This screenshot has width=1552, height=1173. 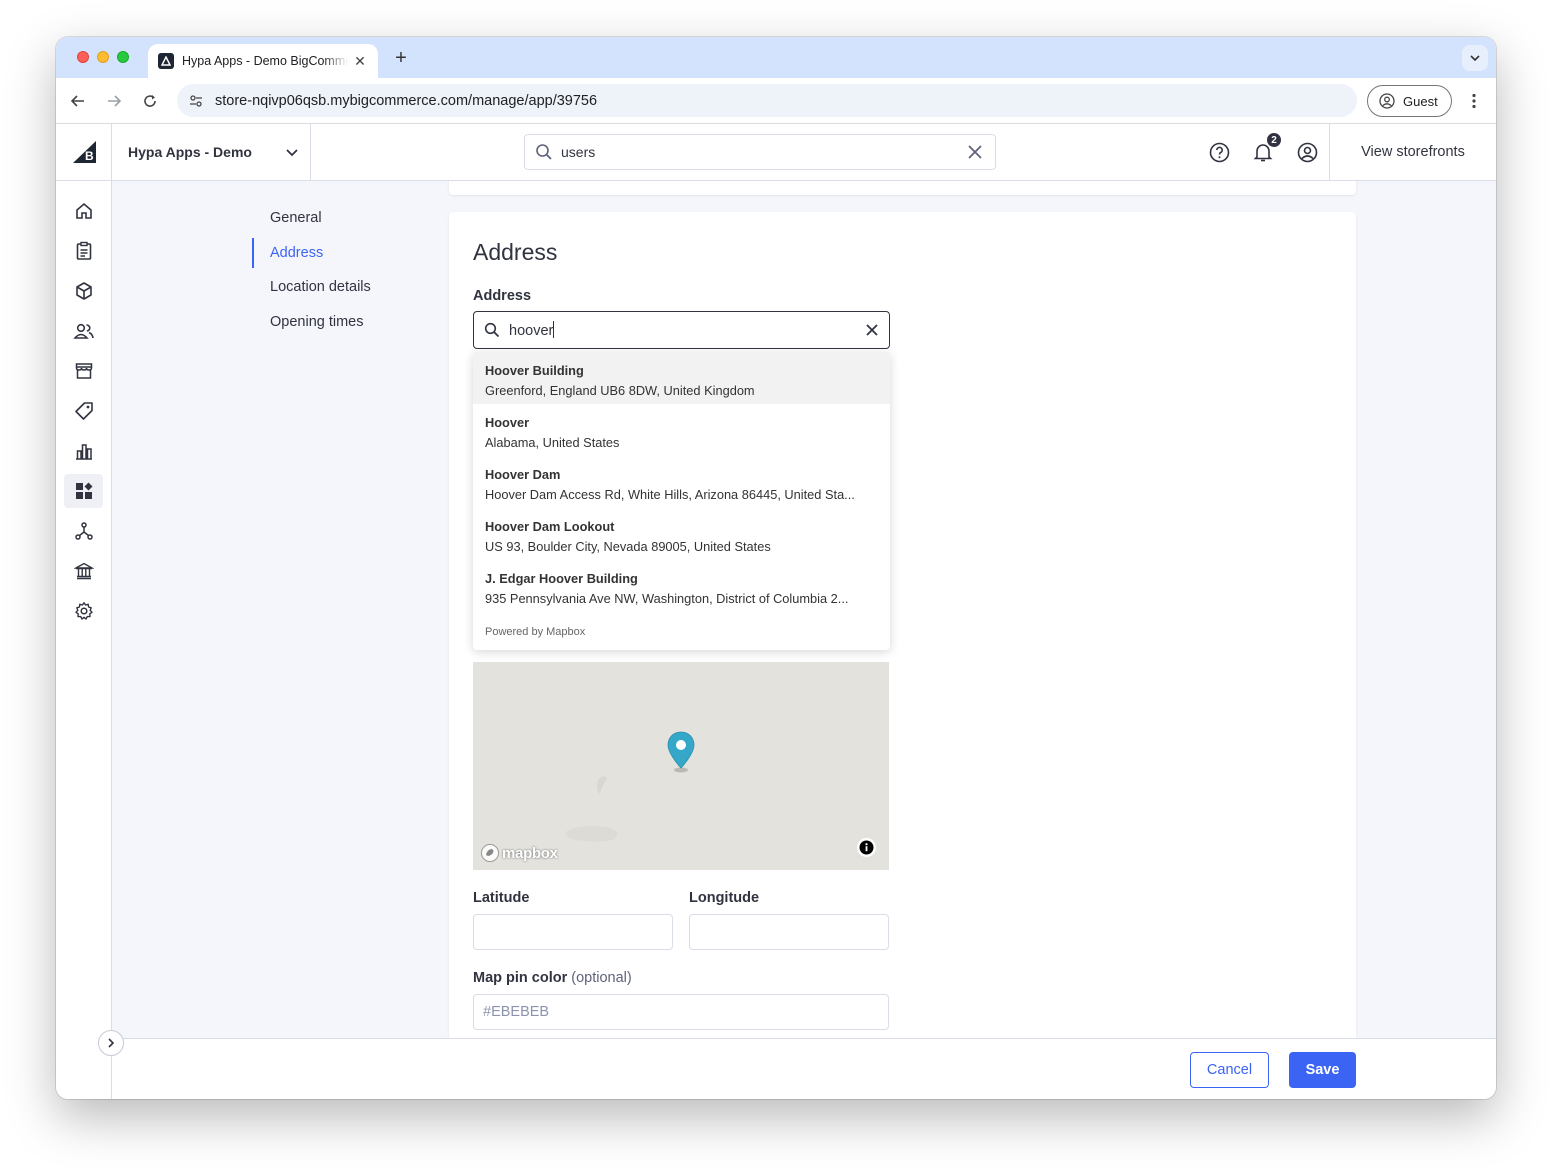 I want to click on new-tab-button: +, so click(x=401, y=58).